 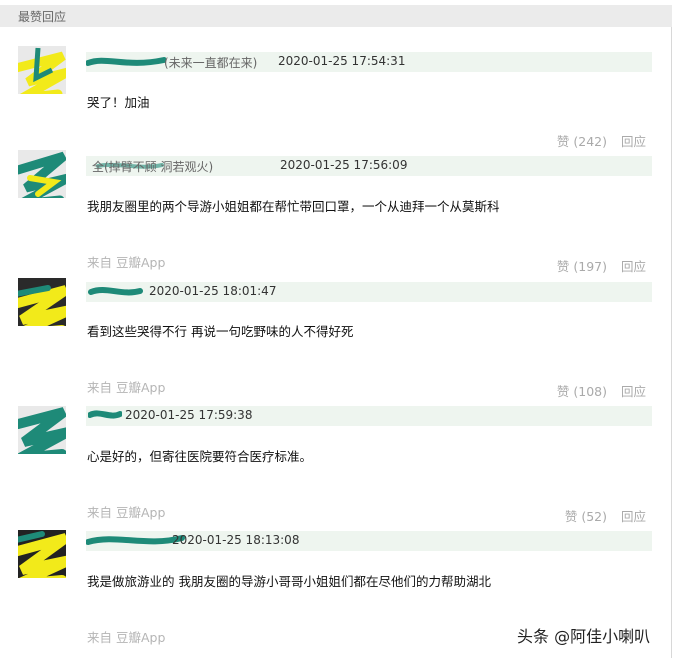 I want to click on frame-divider, so click(x=671, y=342).